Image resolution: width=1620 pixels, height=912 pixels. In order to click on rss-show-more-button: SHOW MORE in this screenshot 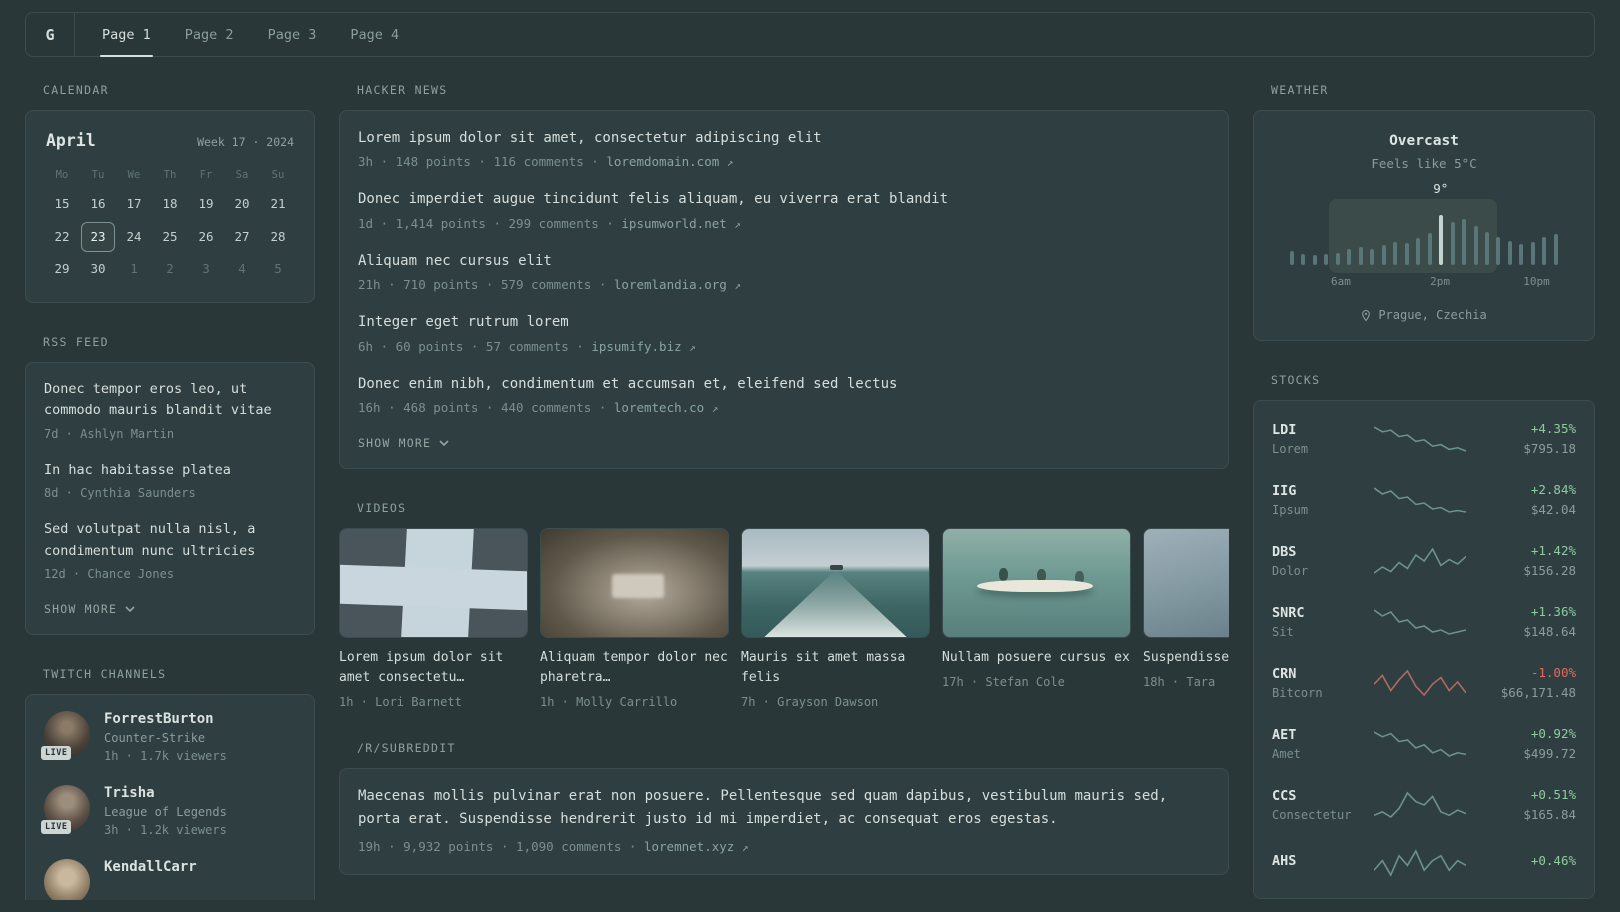, I will do `click(89, 609)`.